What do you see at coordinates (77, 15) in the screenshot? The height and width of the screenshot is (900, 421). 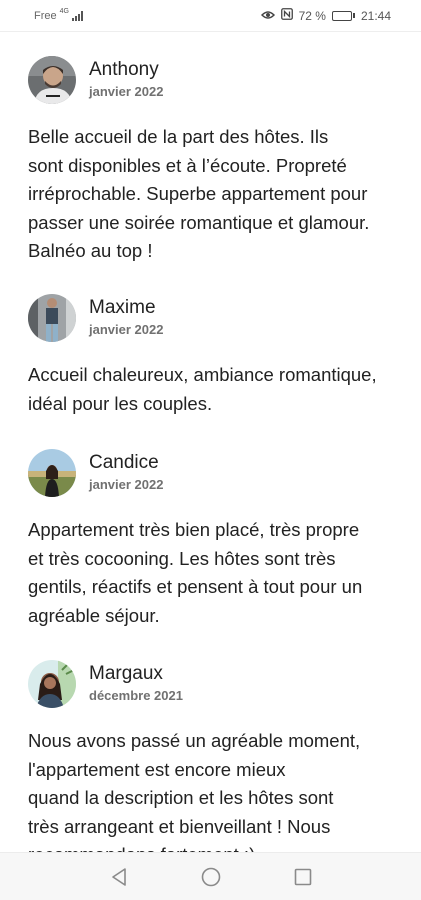 I see `signal-icon` at bounding box center [77, 15].